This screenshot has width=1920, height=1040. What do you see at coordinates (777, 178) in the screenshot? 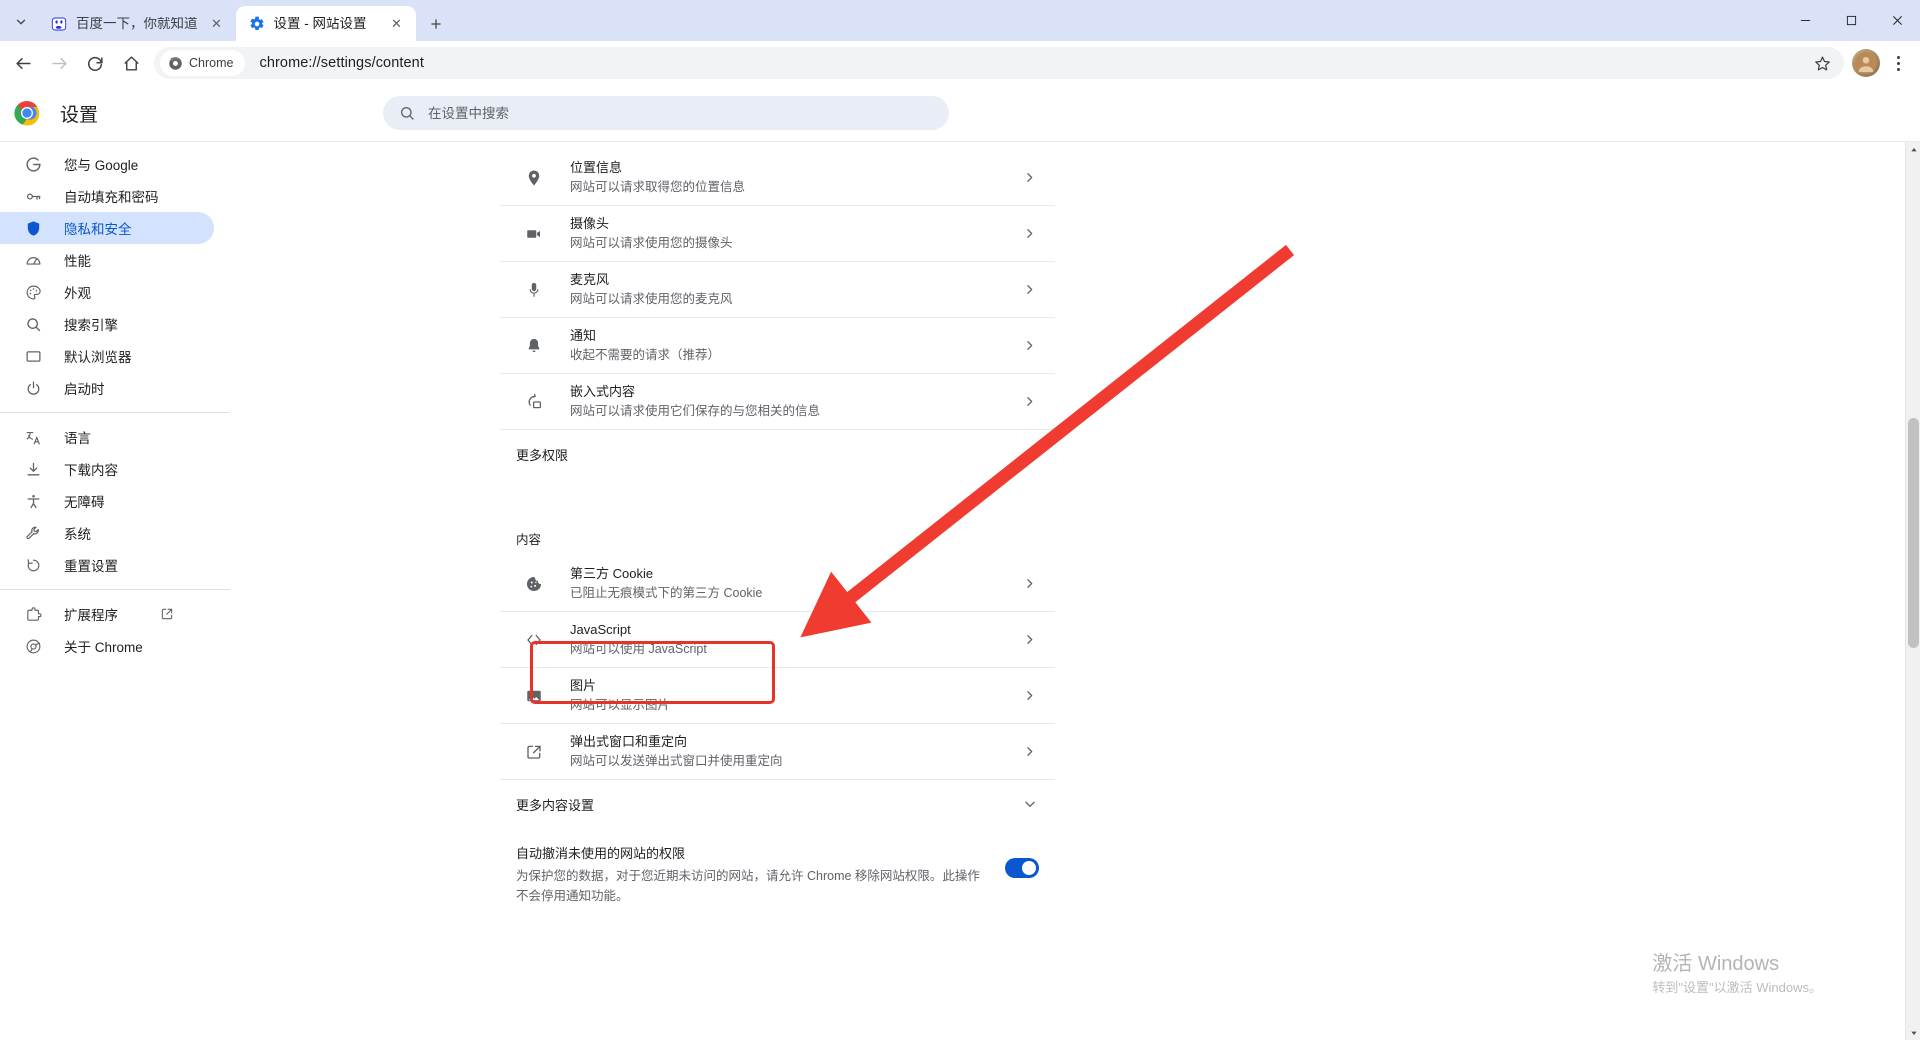
I see `permission-row-location: 位置信息 网站可以请求取得您的位置信息` at bounding box center [777, 178].